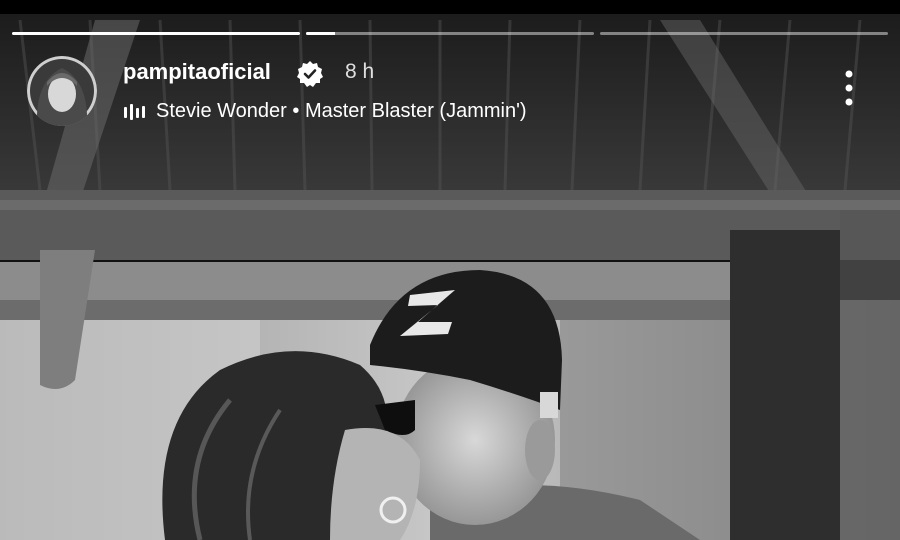 The width and height of the screenshot is (900, 540). I want to click on story-progress, so click(450, 33).